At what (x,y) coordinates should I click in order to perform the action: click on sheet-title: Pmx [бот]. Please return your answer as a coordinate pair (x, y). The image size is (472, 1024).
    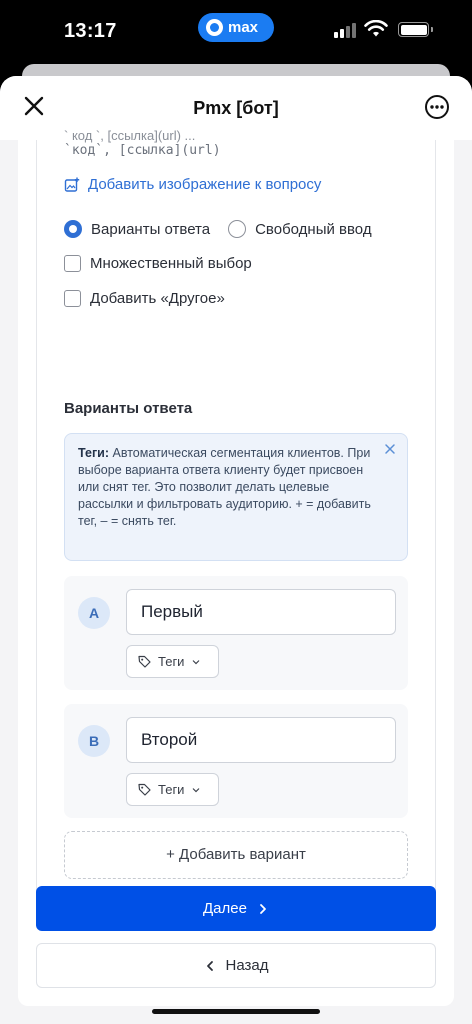
    Looking at the image, I should click on (236, 108).